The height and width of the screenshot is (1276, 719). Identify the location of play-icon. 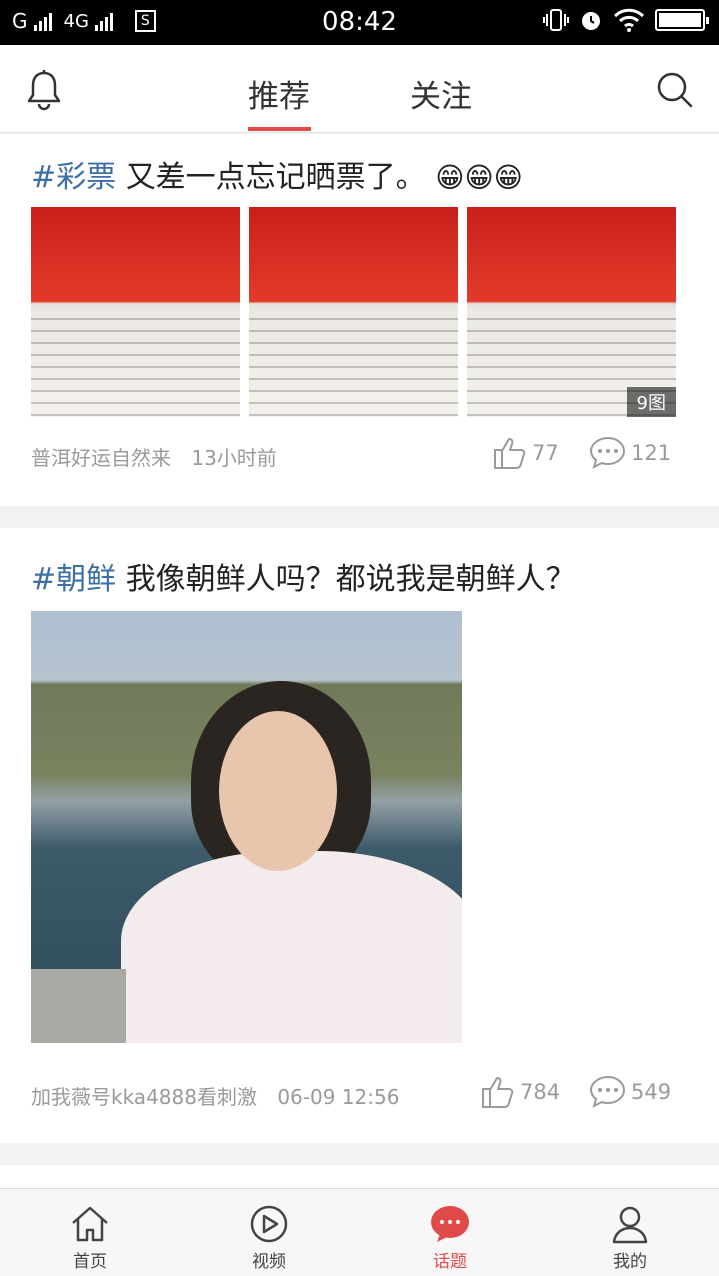
(269, 1224).